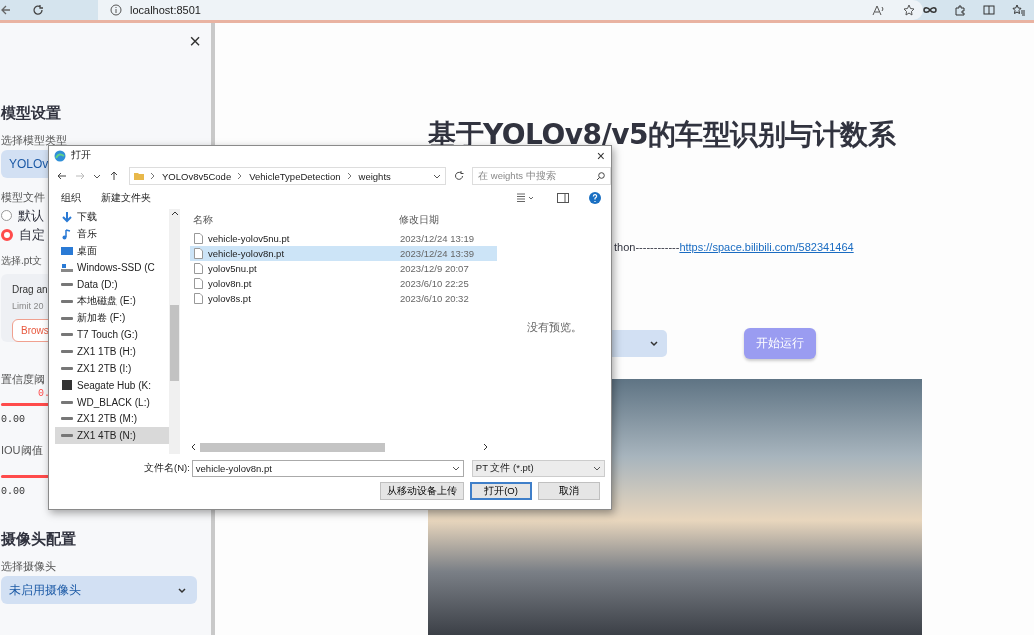 This screenshot has height=635, width=1034. I want to click on select-value: 未启用摄像头, so click(45, 590).